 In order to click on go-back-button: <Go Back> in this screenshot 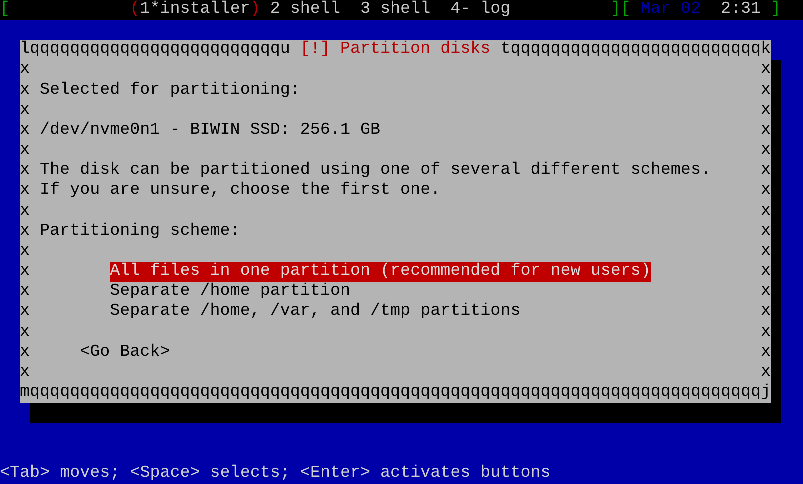, I will do `click(125, 352)`.